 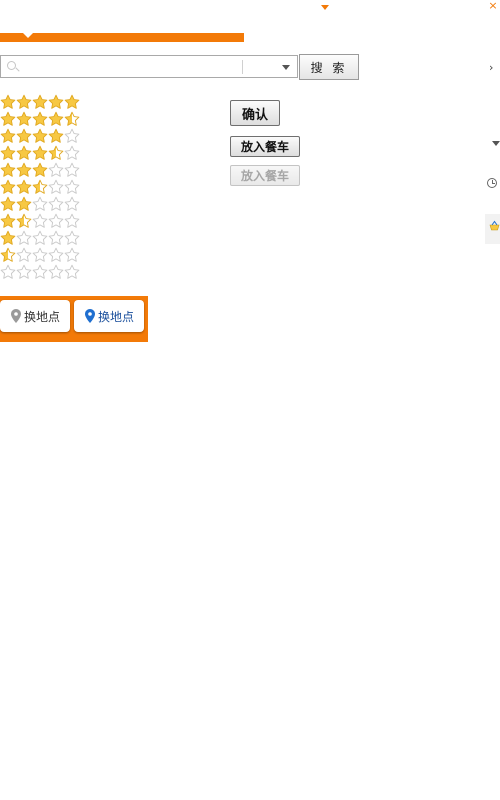 I want to click on caret-down-icon, so click(x=325, y=7).